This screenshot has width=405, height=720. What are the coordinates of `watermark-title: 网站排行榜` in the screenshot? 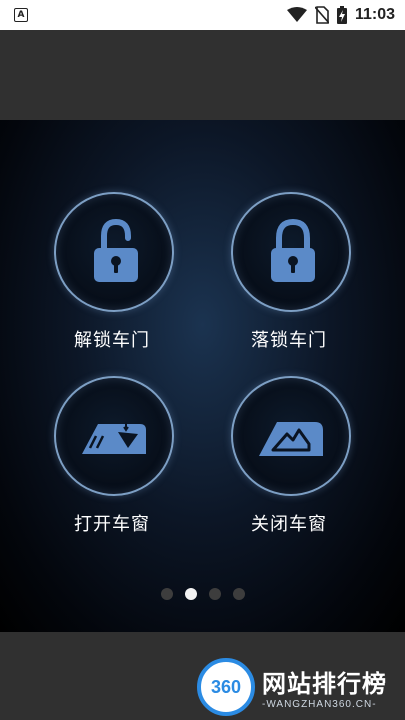 It's located at (324, 684).